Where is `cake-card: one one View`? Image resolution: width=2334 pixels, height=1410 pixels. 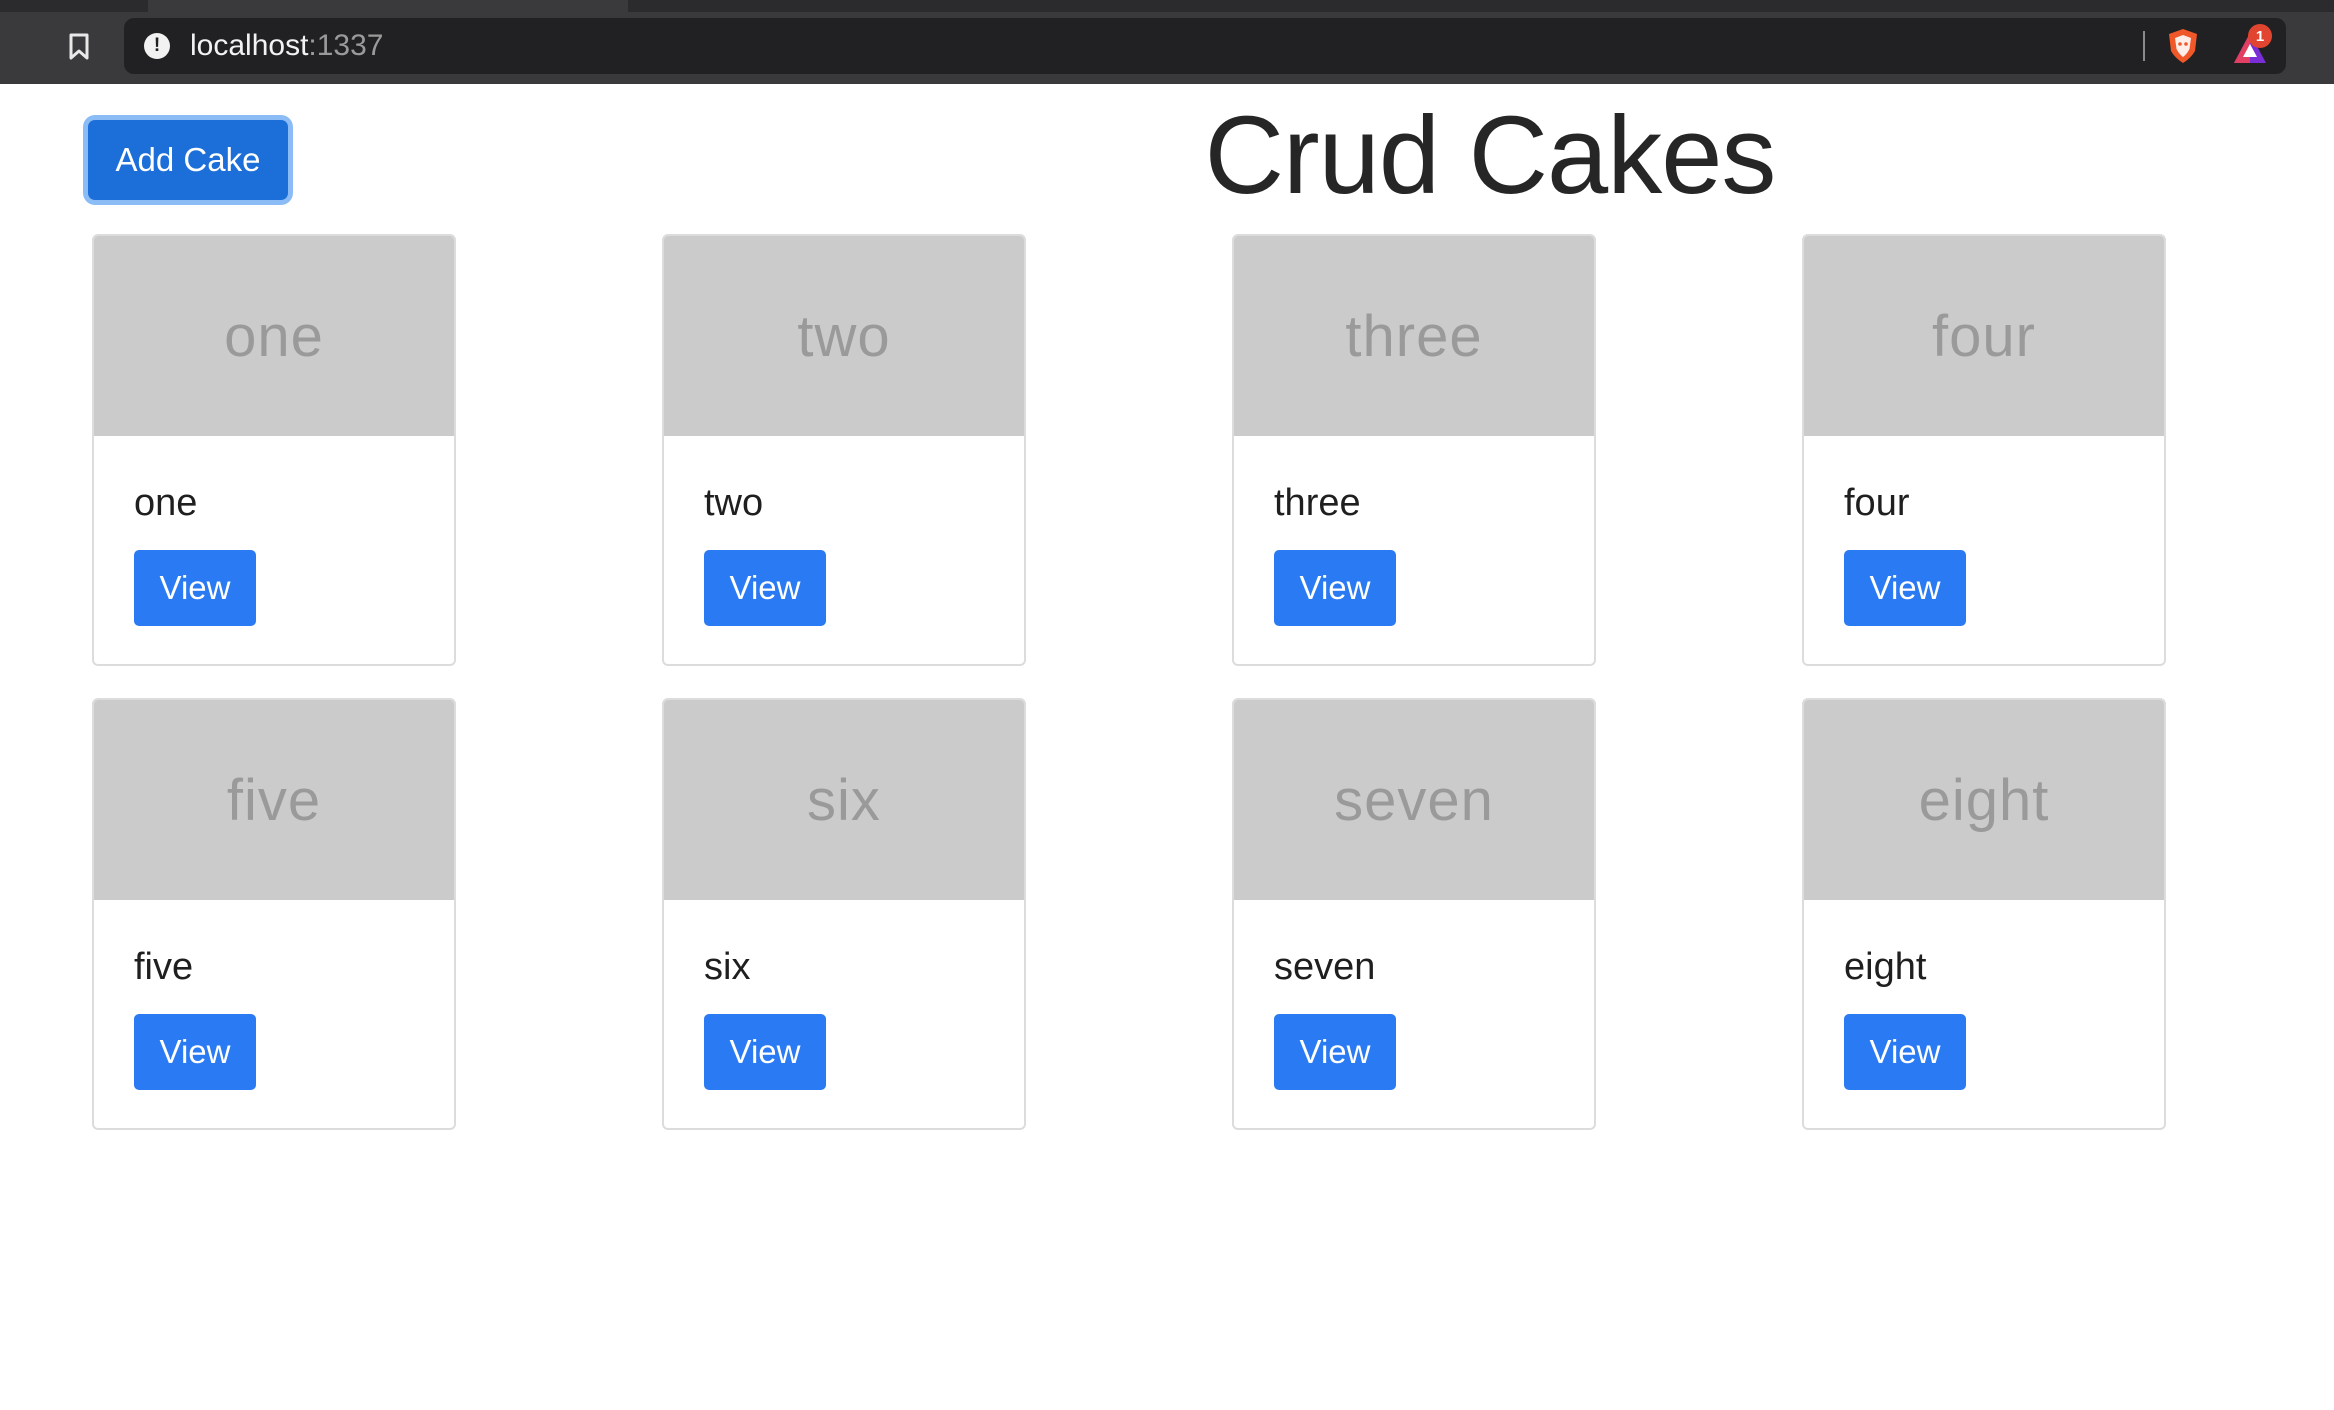 cake-card: one one View is located at coordinates (274, 450).